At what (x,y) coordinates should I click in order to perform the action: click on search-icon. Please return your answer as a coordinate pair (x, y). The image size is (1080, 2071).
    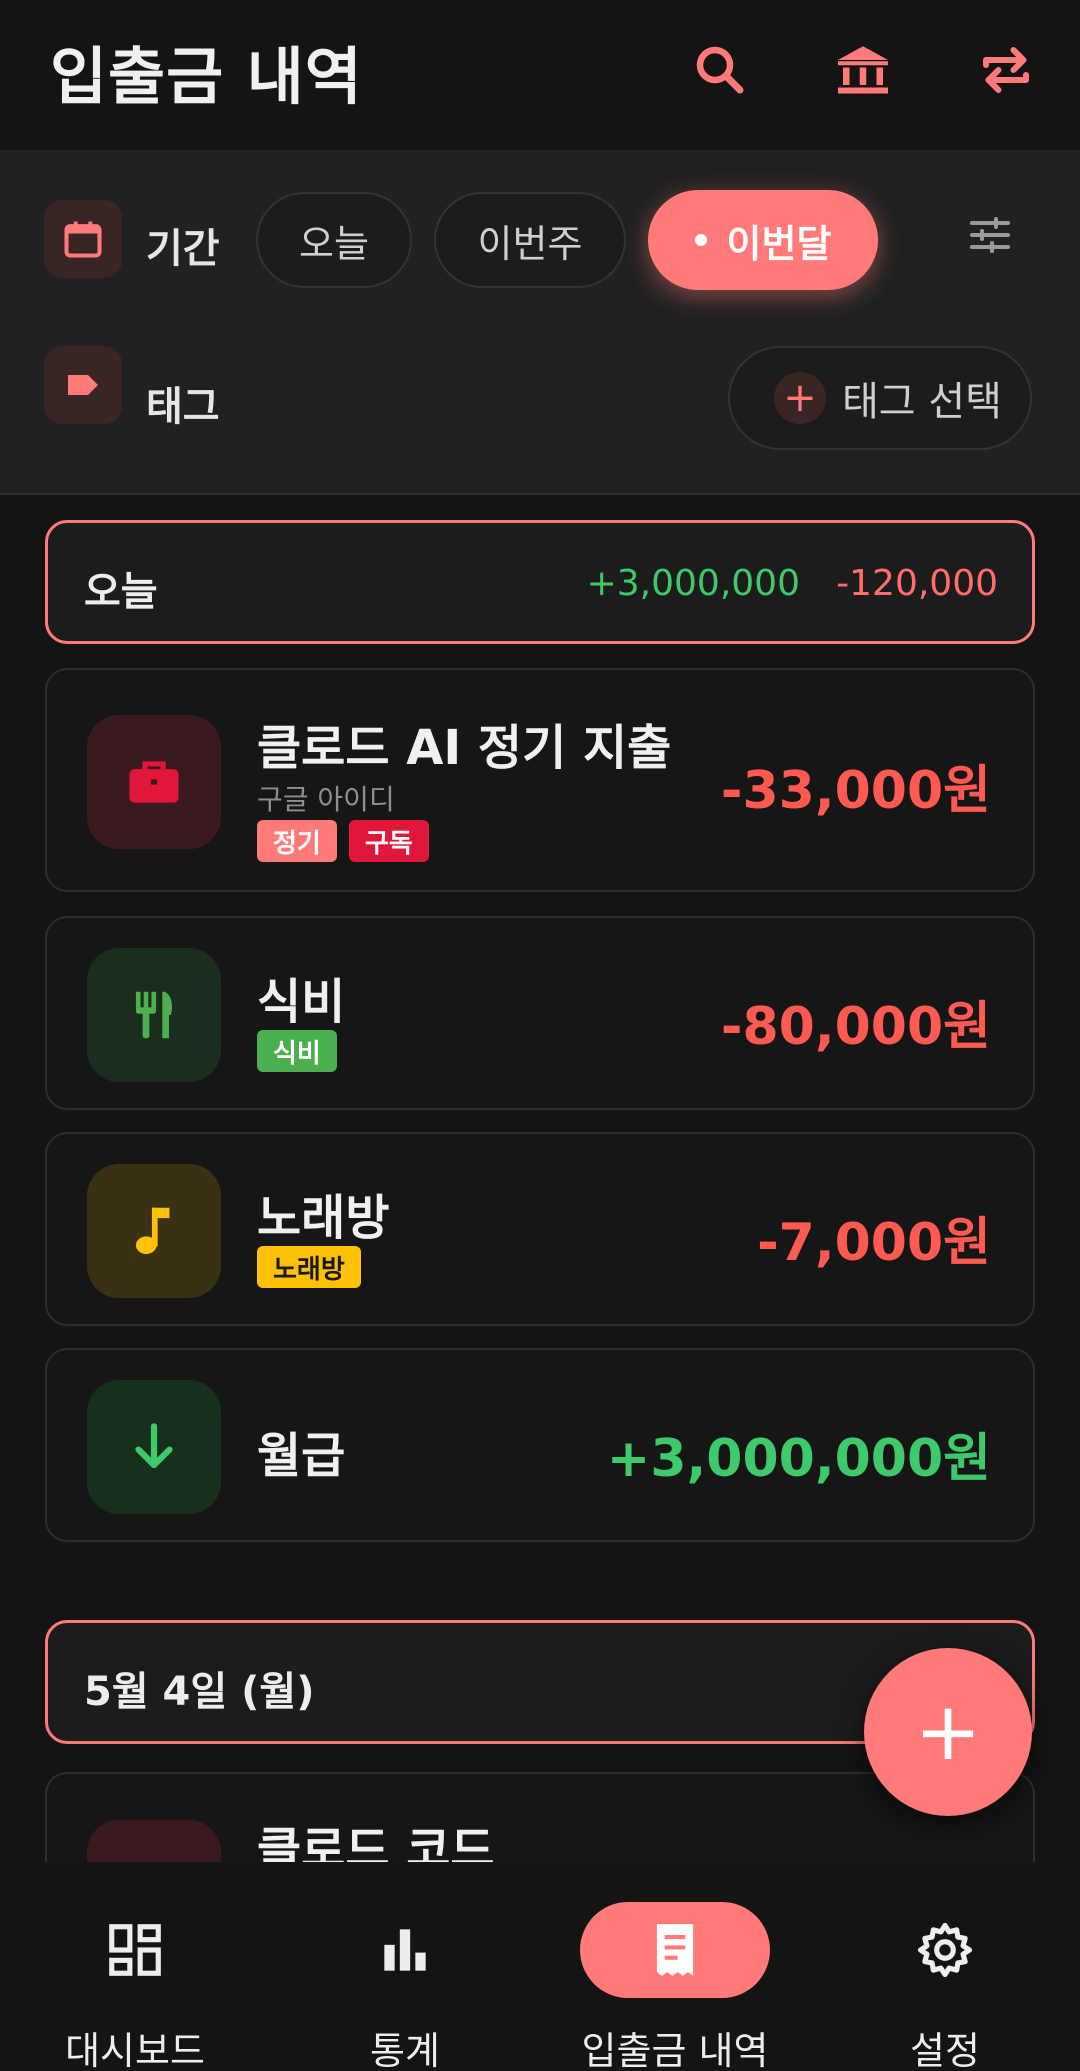
    Looking at the image, I should click on (720, 70).